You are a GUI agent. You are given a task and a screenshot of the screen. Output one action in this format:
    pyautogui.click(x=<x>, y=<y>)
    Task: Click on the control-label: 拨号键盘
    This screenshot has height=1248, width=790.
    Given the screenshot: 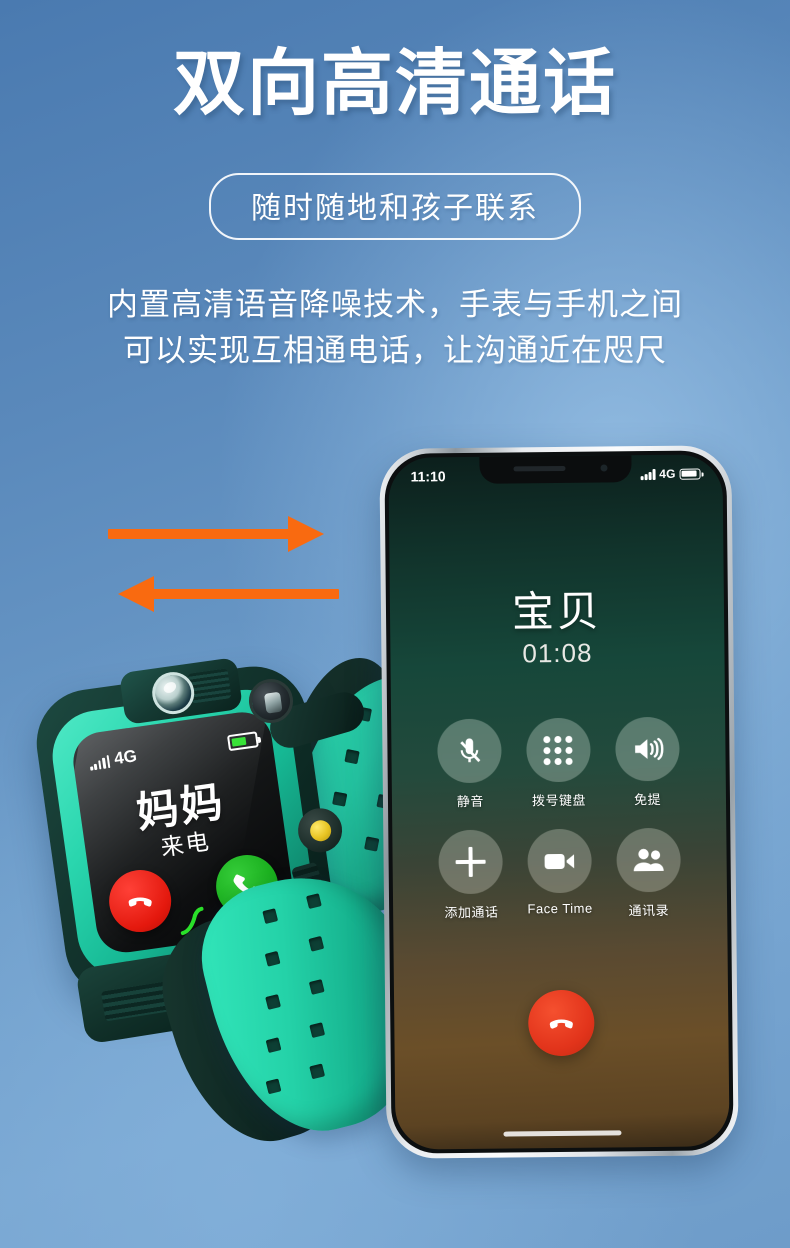 What is the action you would take?
    pyautogui.click(x=559, y=800)
    